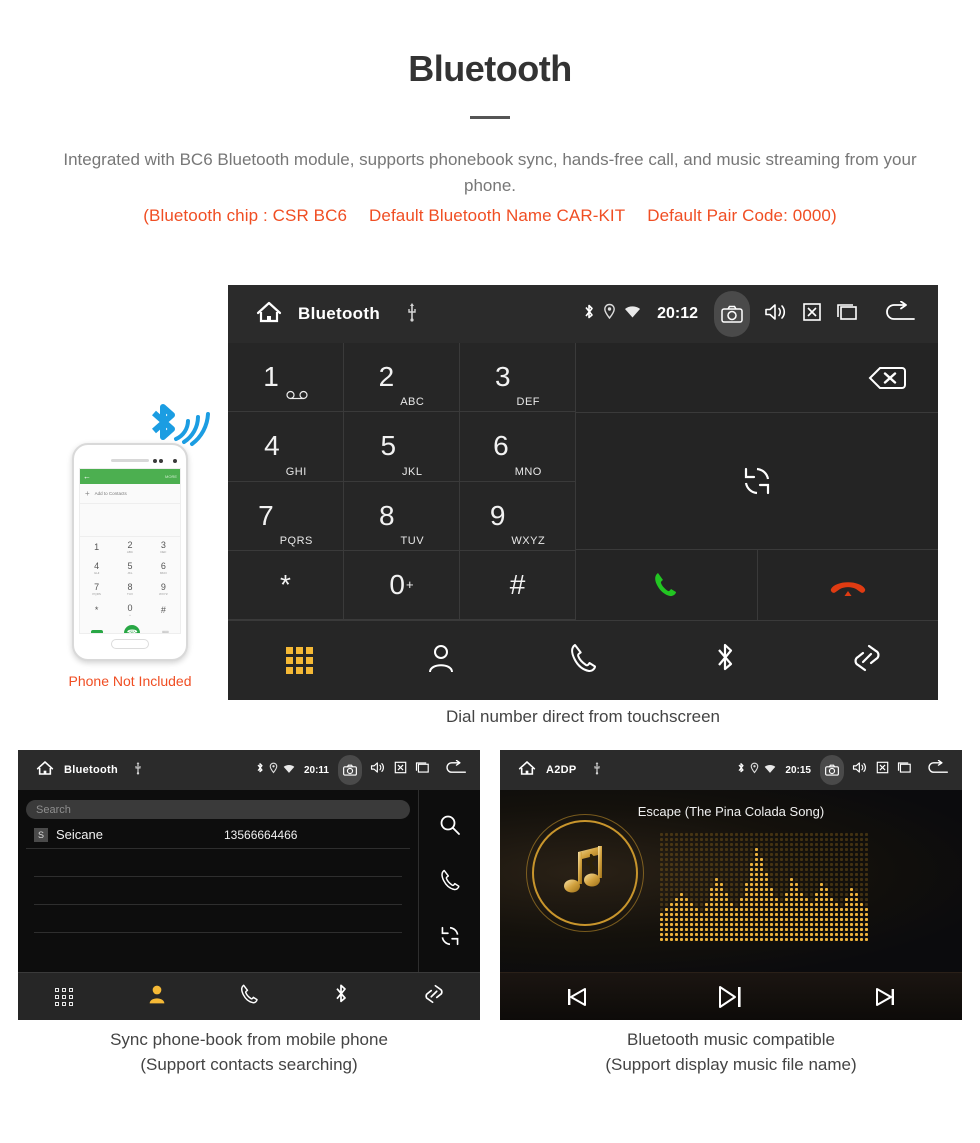 This screenshot has height=1143, width=980. Describe the element at coordinates (286, 585) in the screenshot. I see `dial-key-star: *` at that location.